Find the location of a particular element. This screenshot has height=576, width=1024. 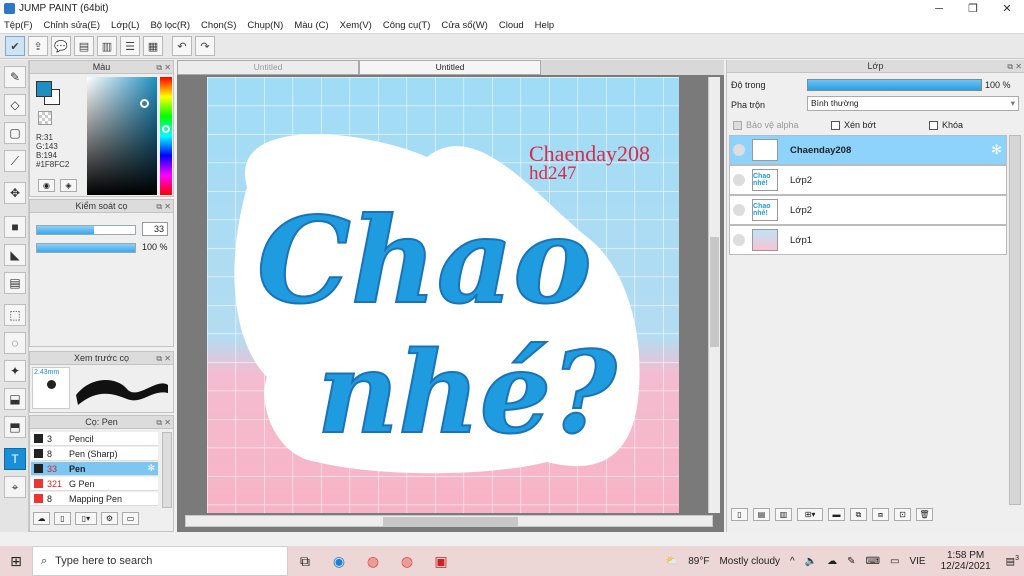

export-icon: ⇪ is located at coordinates (38, 46).